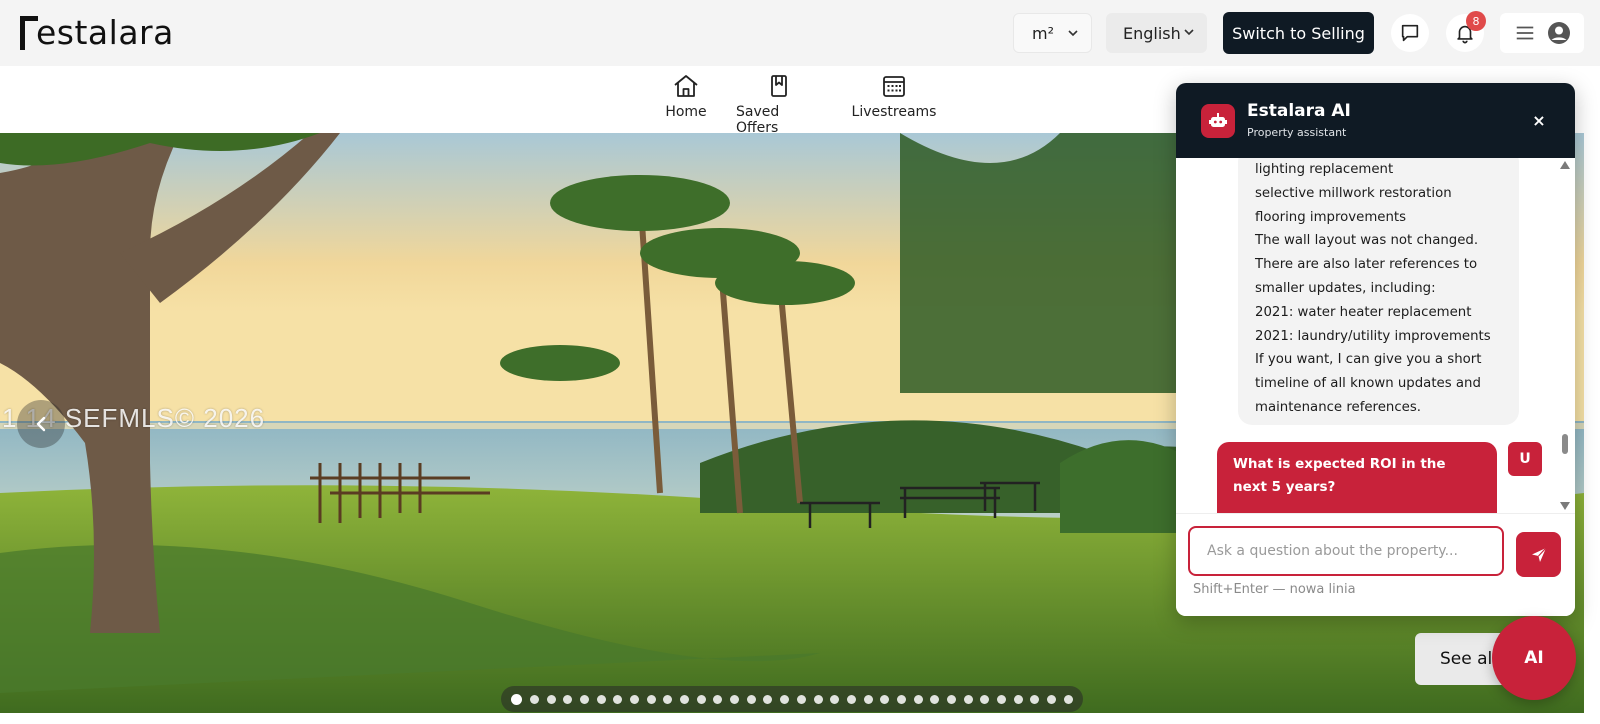  I want to click on scroll-down-arrow, so click(1565, 506).